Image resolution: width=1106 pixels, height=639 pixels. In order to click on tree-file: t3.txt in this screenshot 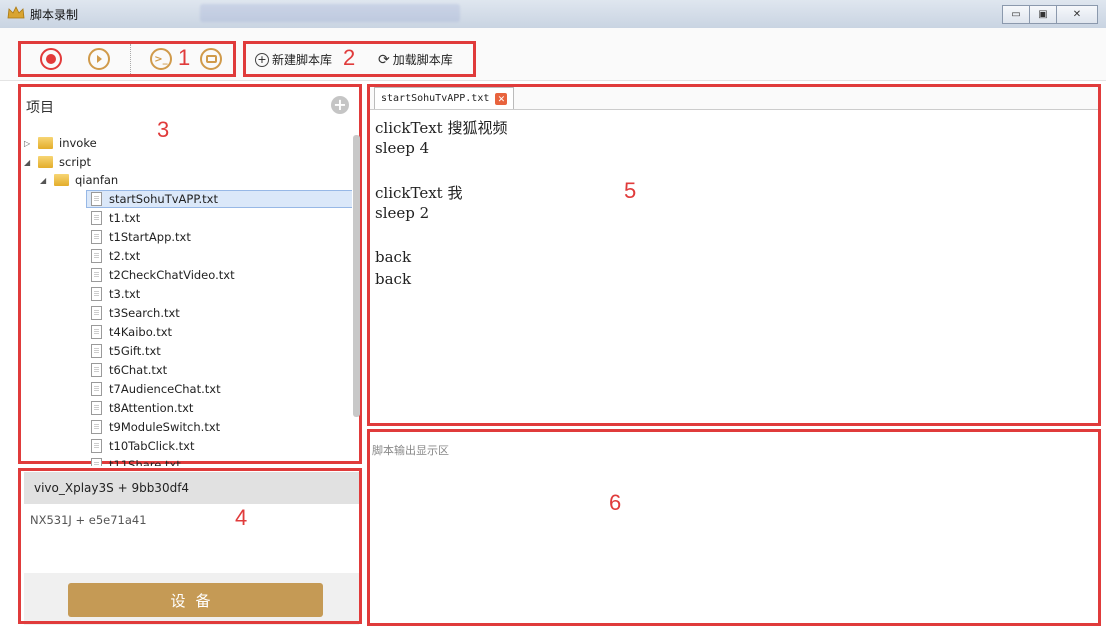, I will do `click(115, 294)`.